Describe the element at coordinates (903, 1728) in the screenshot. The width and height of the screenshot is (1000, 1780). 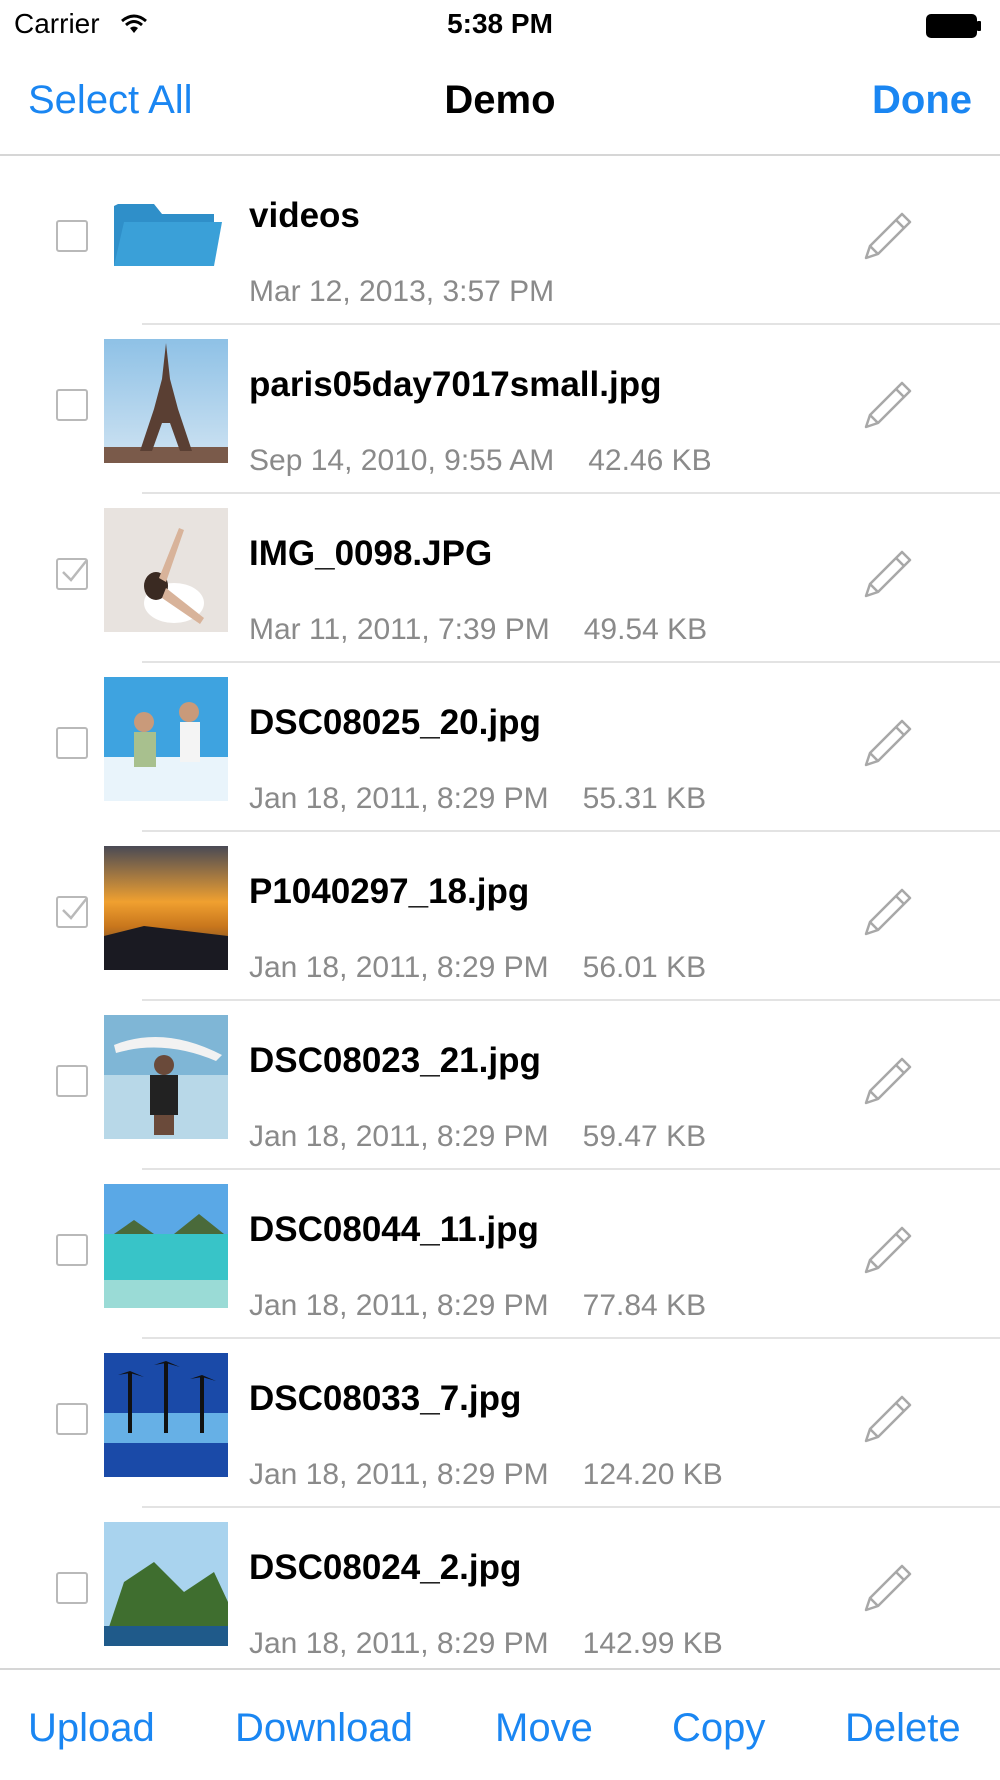
I see `delete-button: Delete` at that location.